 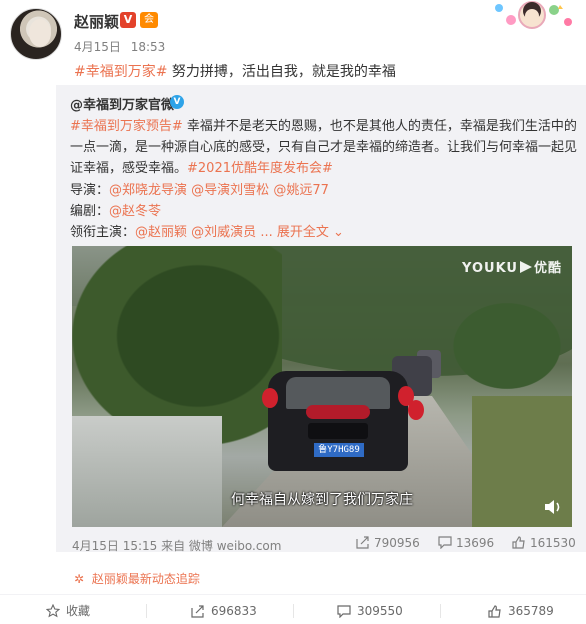 What do you see at coordinates (234, 611) in the screenshot?
I see `repost-count: 696833` at bounding box center [234, 611].